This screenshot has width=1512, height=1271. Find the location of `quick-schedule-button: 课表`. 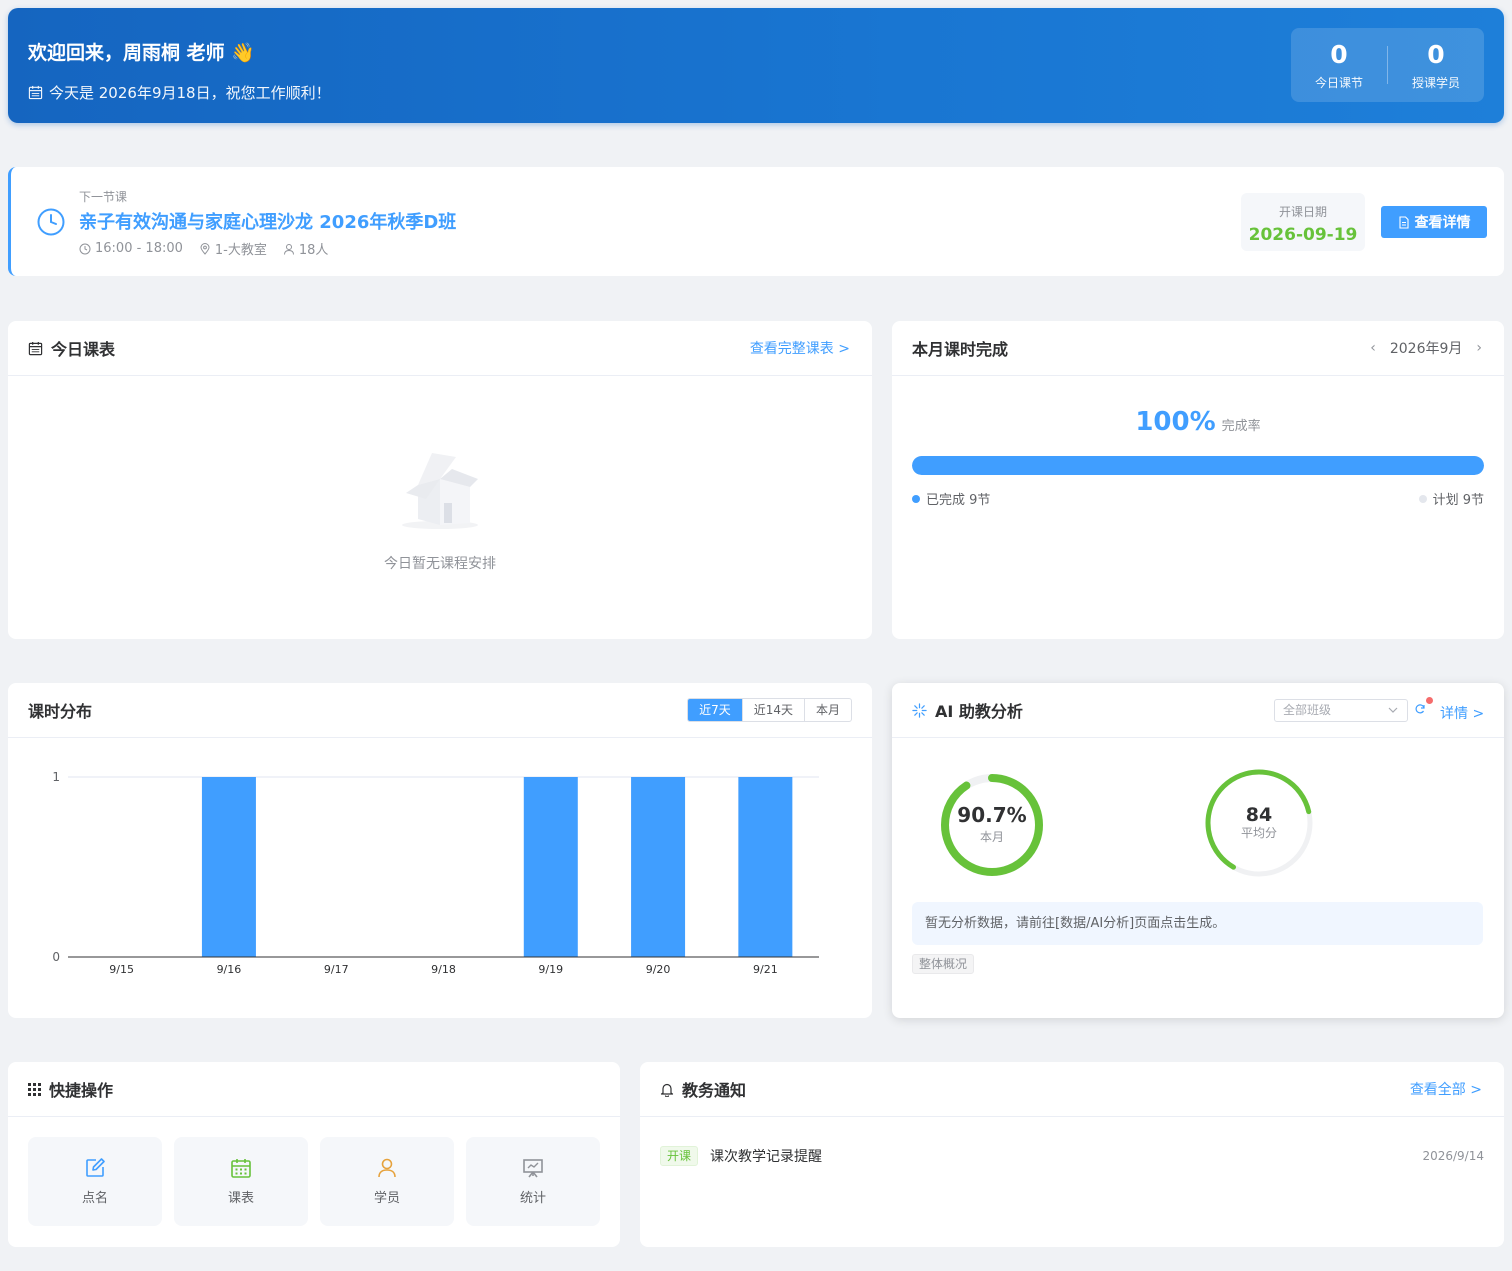

quick-schedule-button: 课表 is located at coordinates (241, 1181).